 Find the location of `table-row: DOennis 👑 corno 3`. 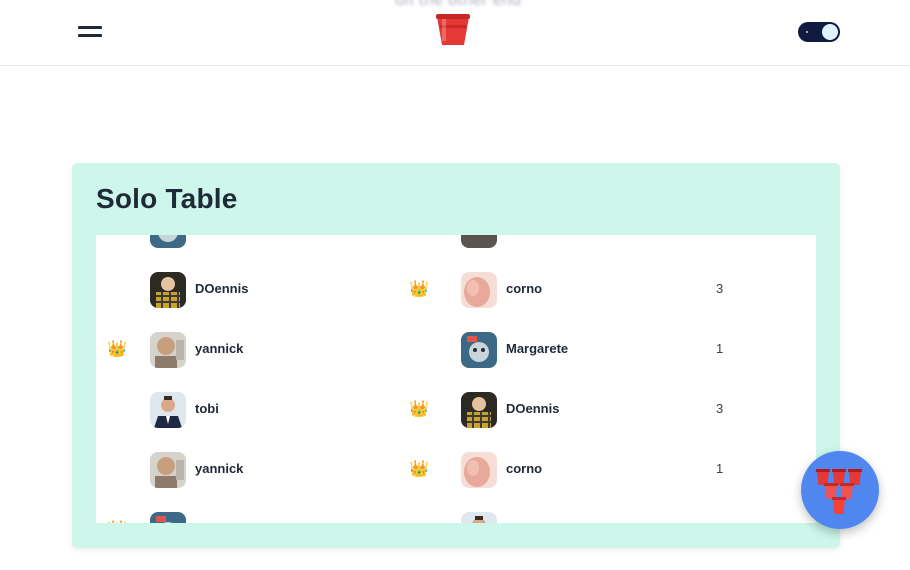

table-row: DOennis 👑 corno 3 is located at coordinates (456, 290).